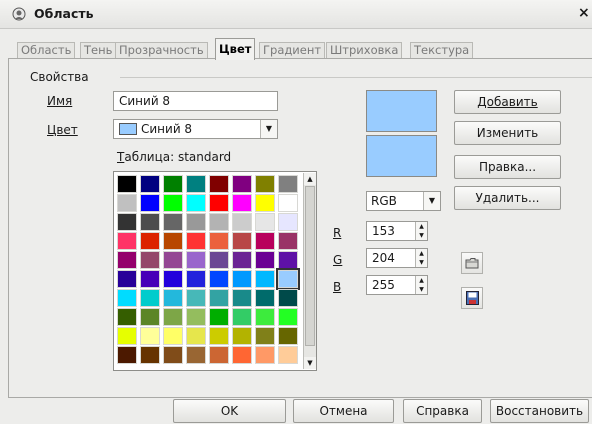  I want to click on color-table-scrollbar: ▲ ▼, so click(309, 271).